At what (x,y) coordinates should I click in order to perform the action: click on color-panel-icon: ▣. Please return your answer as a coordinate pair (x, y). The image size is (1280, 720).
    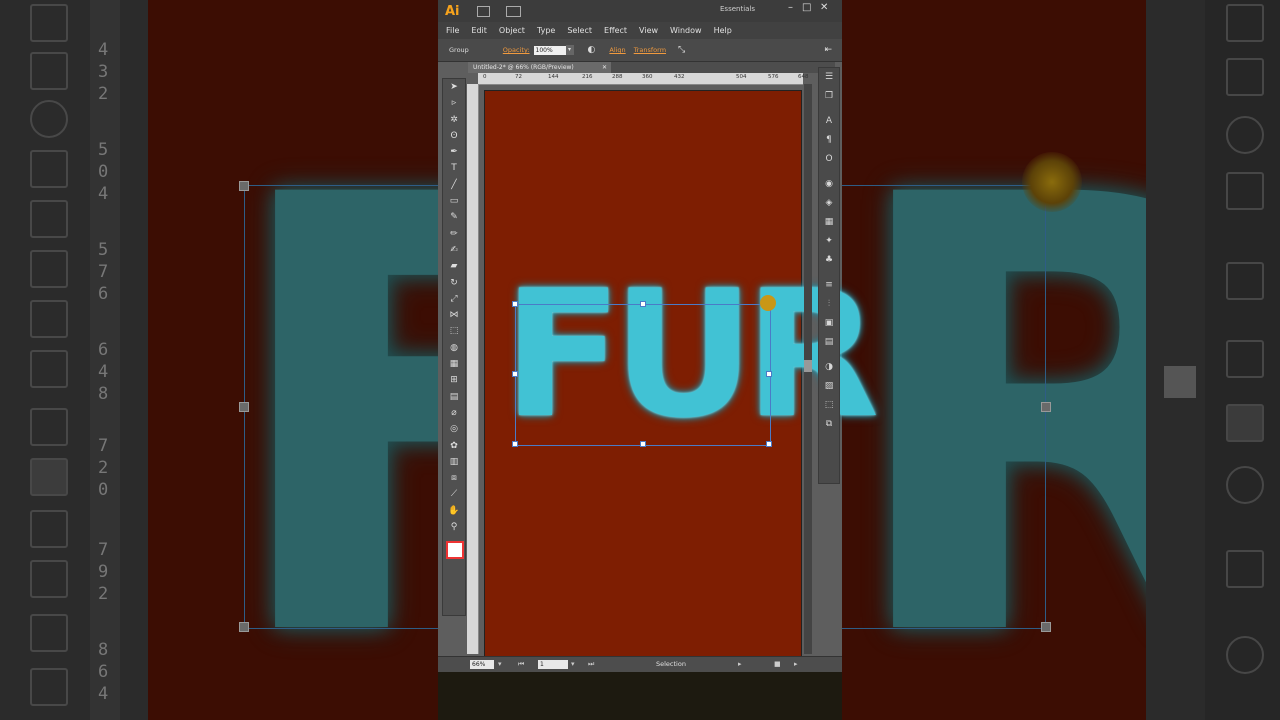
    Looking at the image, I should click on (829, 323).